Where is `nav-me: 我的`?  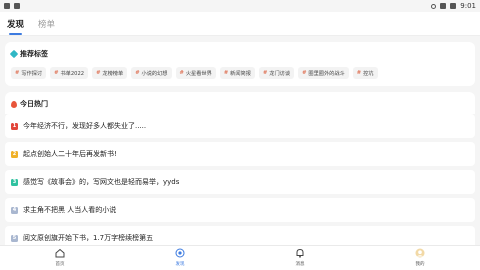 nav-me: 我的 is located at coordinates (420, 257).